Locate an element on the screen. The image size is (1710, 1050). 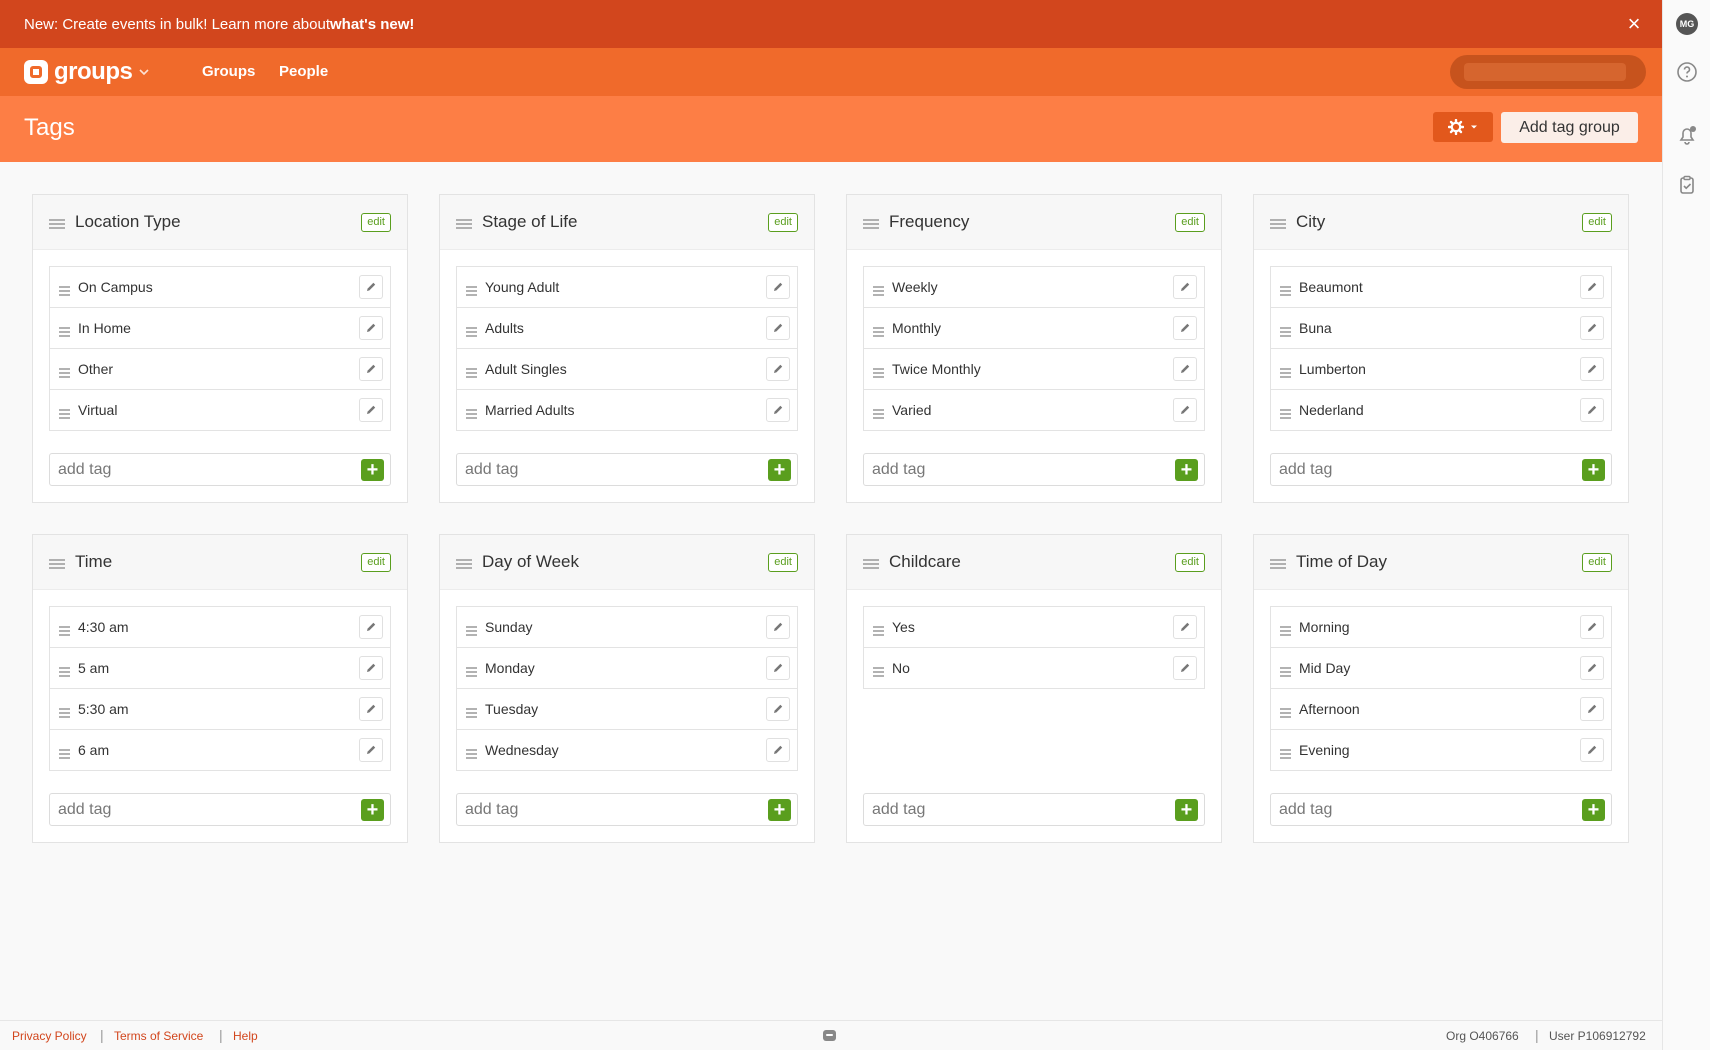
chat-icon is located at coordinates (829, 1036).